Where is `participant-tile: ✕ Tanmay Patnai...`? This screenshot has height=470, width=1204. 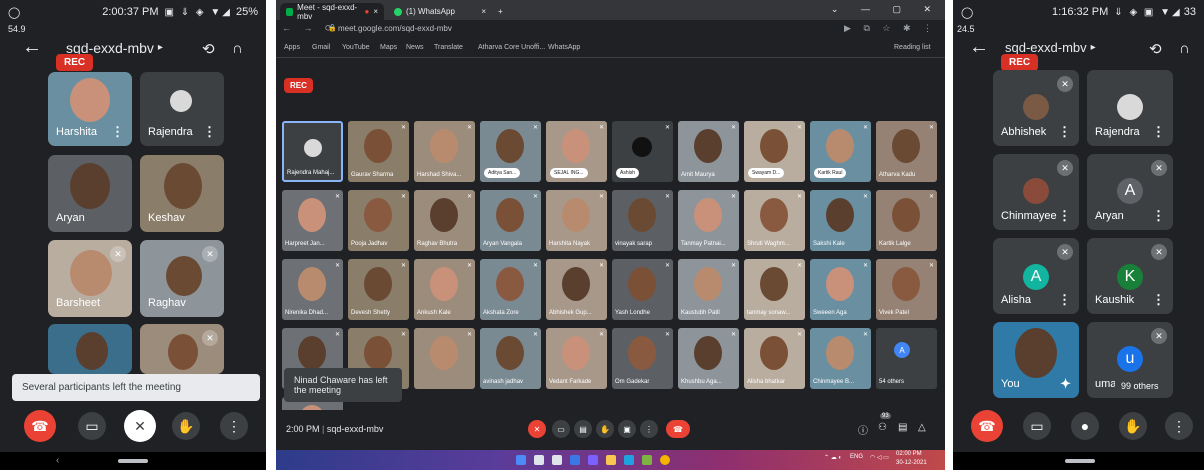
participant-tile: ✕ Tanmay Patnai... is located at coordinates (708, 220).